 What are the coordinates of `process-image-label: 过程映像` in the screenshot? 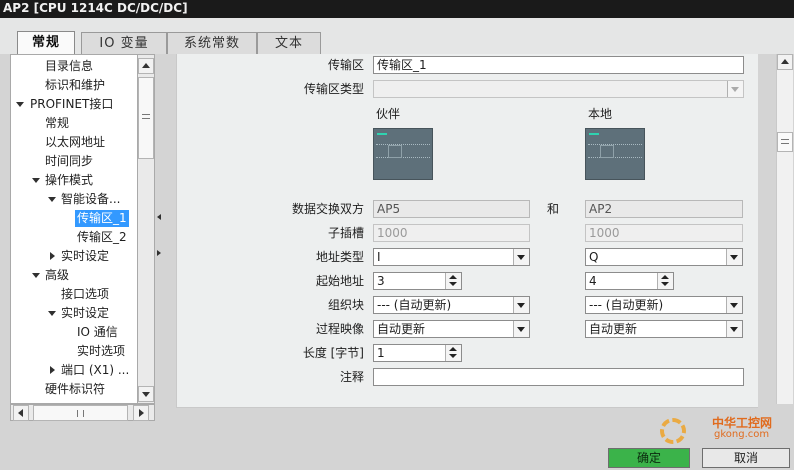 It's located at (339, 329).